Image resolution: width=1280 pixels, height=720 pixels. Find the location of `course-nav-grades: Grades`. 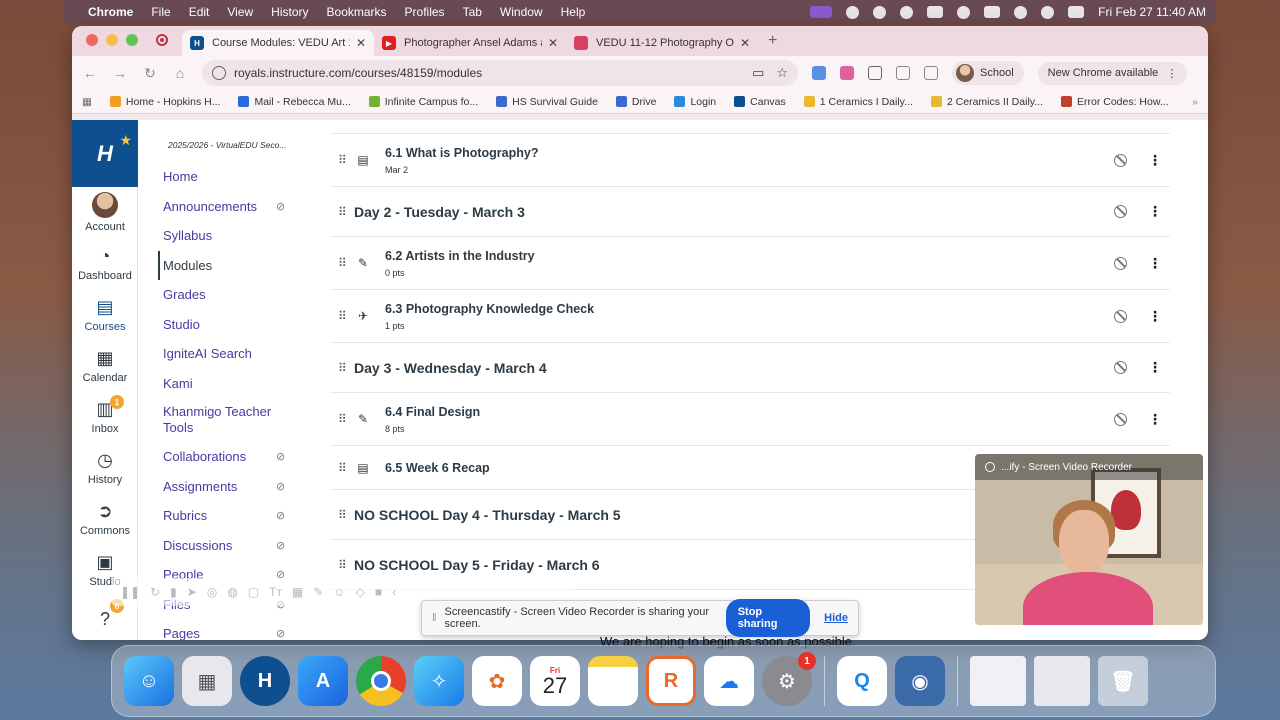

course-nav-grades: Grades is located at coordinates (234, 295).